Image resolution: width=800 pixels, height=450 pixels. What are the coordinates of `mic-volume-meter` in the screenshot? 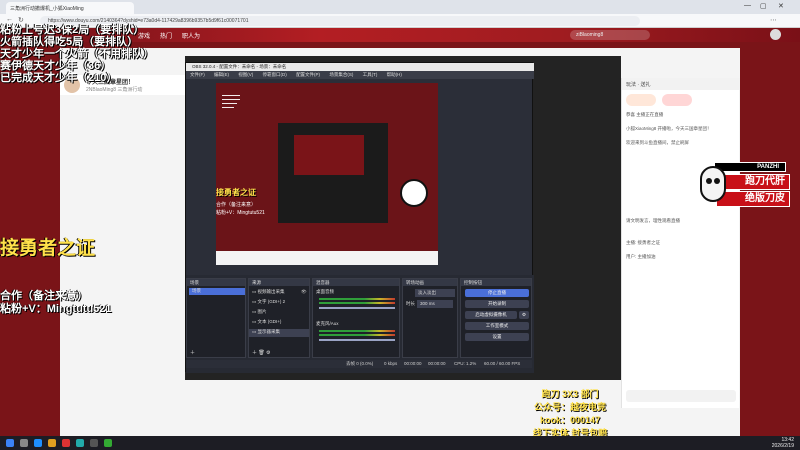 It's located at (357, 331).